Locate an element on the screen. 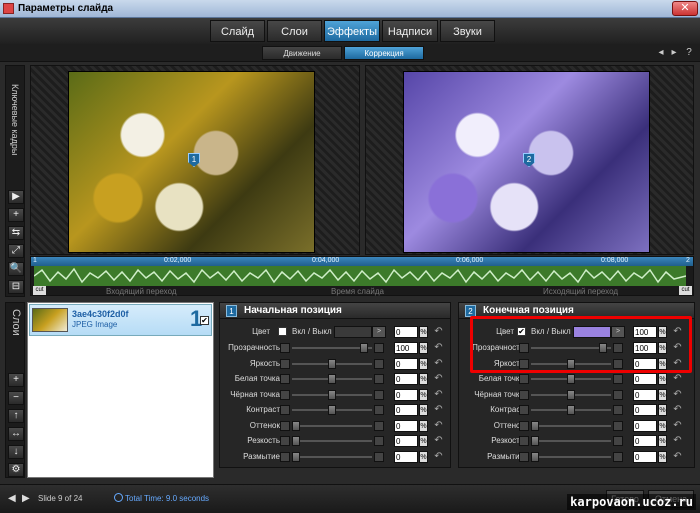 The image size is (700, 513). tab-slide: Слайд is located at coordinates (237, 31).